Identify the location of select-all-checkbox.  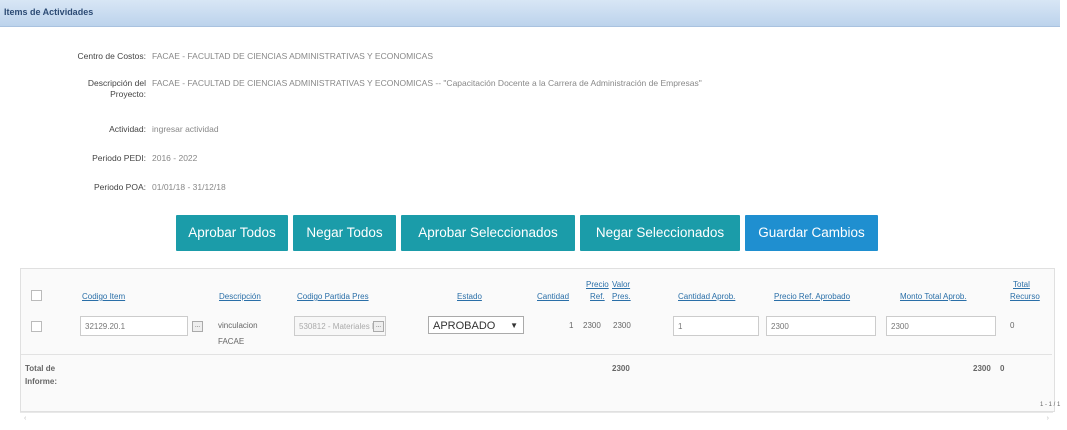
(36, 295).